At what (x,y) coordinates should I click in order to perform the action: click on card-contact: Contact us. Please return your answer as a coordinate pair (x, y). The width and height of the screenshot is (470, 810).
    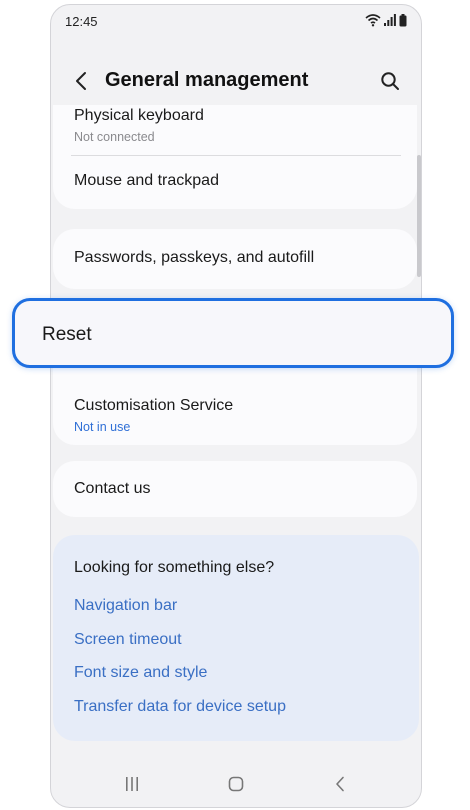
    Looking at the image, I should click on (235, 489).